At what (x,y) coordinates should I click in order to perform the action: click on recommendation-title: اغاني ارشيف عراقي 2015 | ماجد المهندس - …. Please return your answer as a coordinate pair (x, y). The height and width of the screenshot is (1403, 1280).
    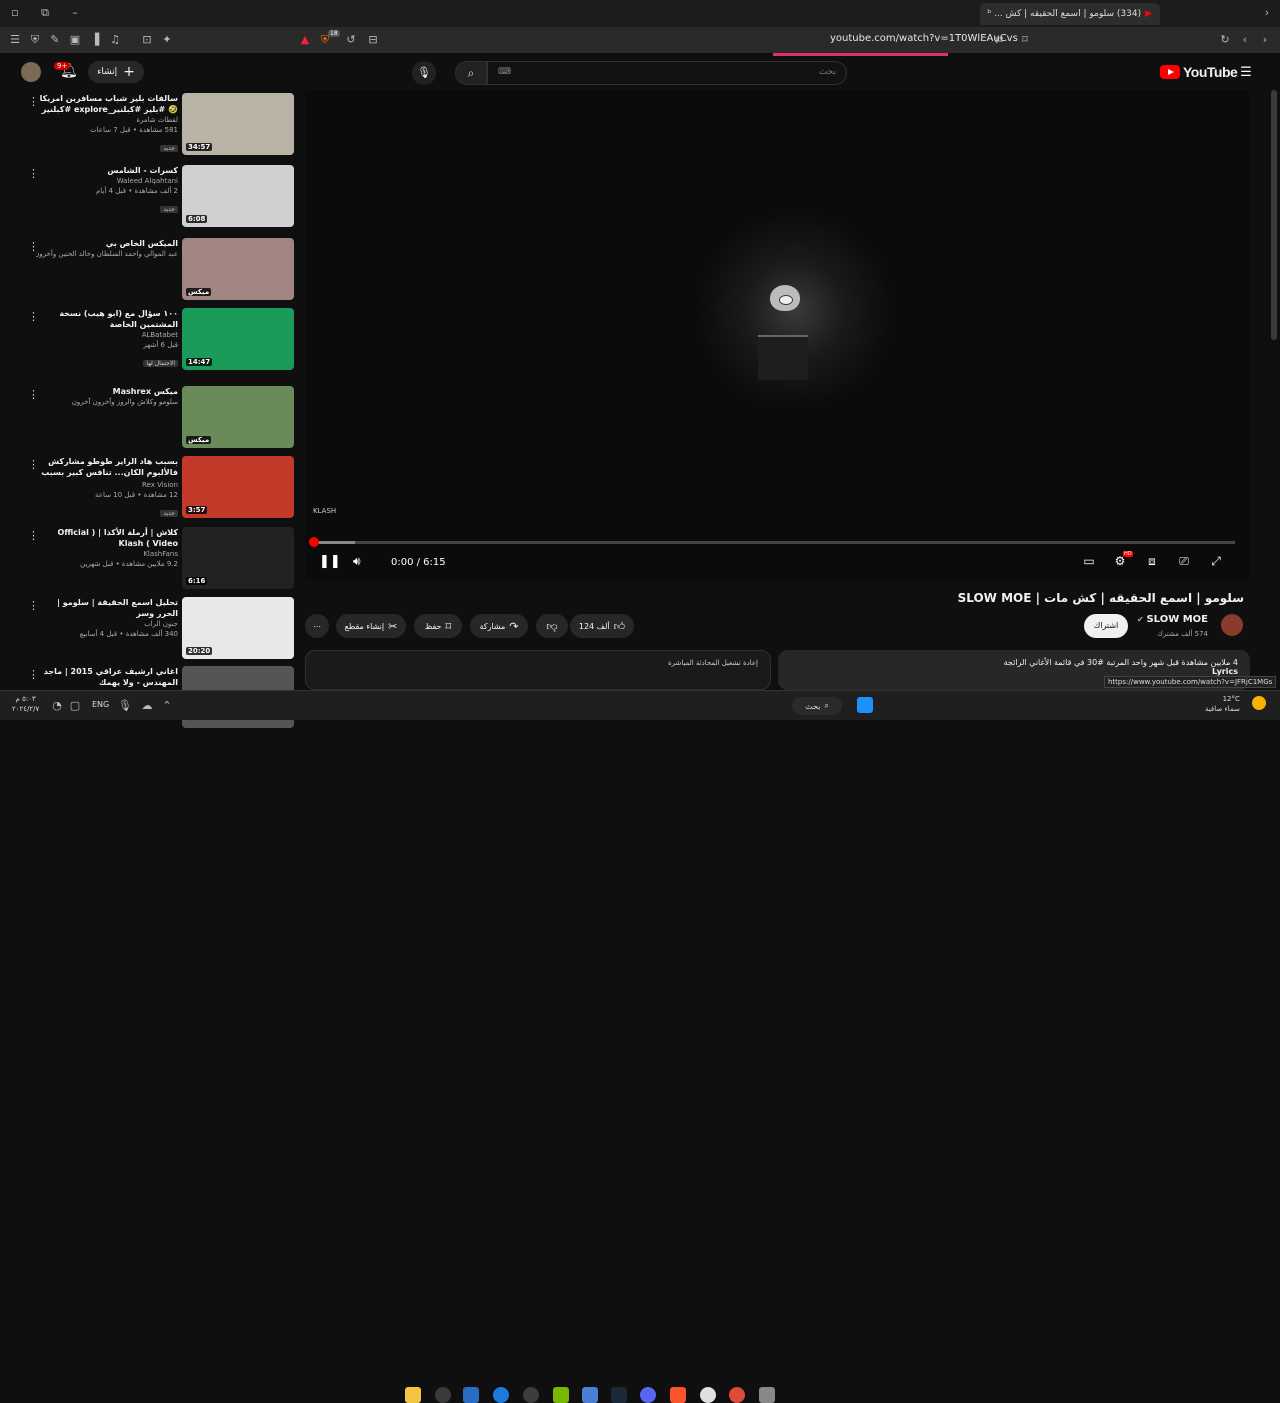
    Looking at the image, I should click on (107, 677).